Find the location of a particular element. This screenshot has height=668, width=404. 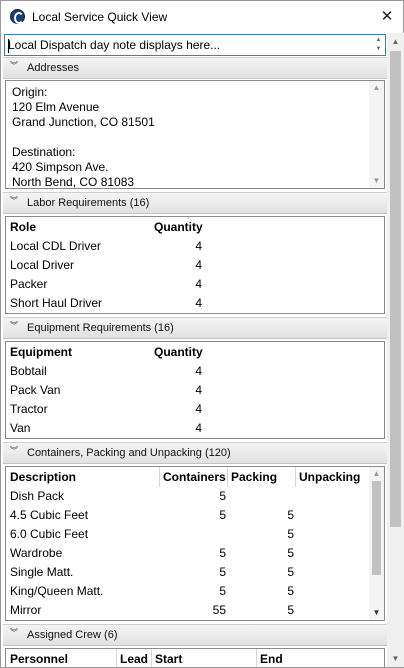

table-row: Mirror 55 5 is located at coordinates (195, 611).